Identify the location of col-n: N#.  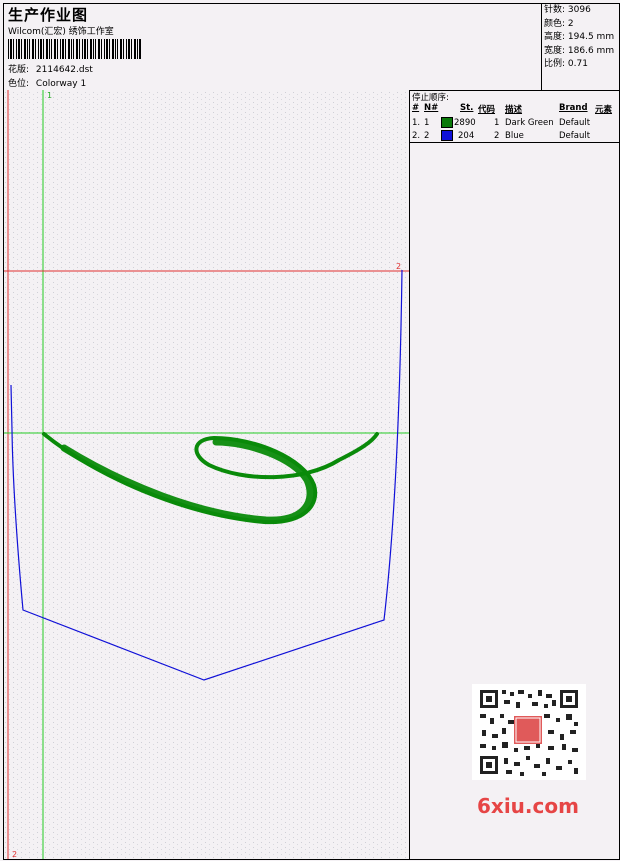
(431, 108).